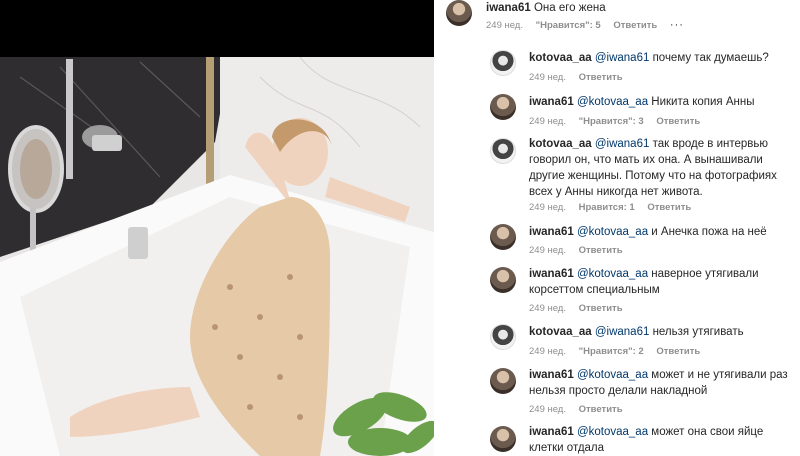  I want to click on post-caption: iwana61 Она его жена, so click(636, 8).